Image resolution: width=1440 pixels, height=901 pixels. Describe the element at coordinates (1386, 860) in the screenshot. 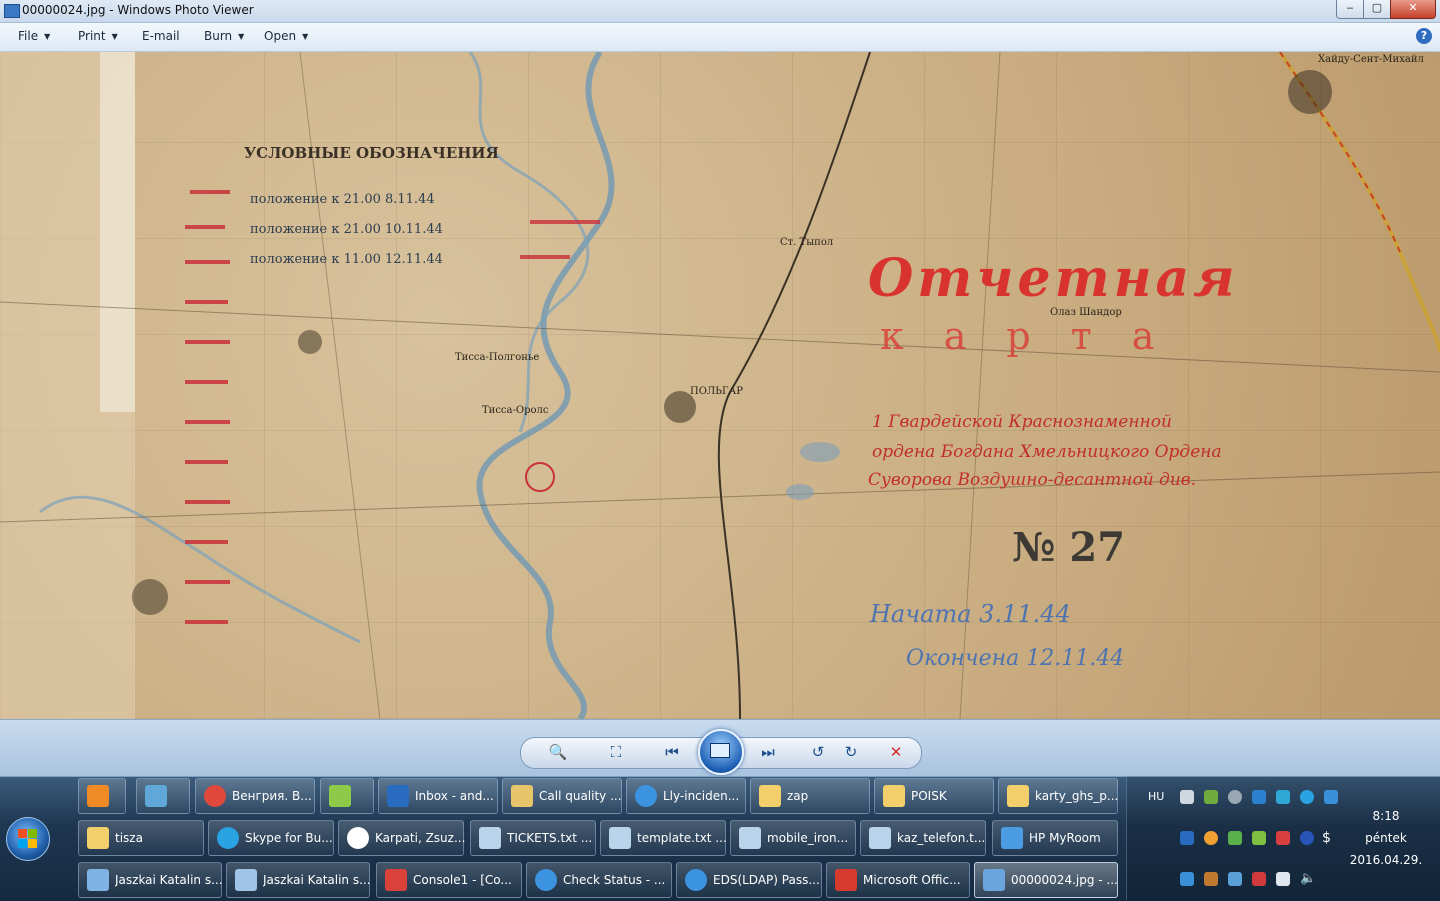

I see `clock-date: 2016.04.29.` at that location.